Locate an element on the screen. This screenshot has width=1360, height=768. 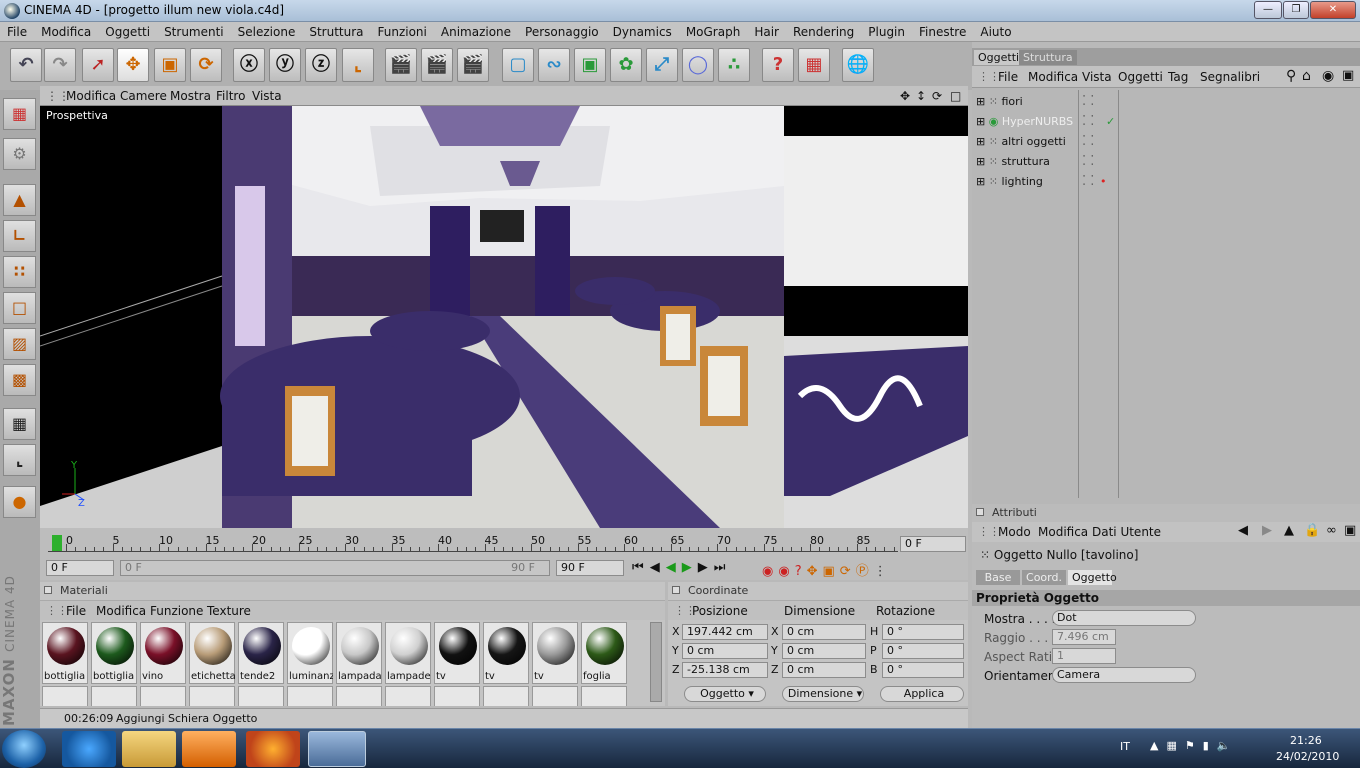
current-frame-field: 0 F is located at coordinates (933, 544).